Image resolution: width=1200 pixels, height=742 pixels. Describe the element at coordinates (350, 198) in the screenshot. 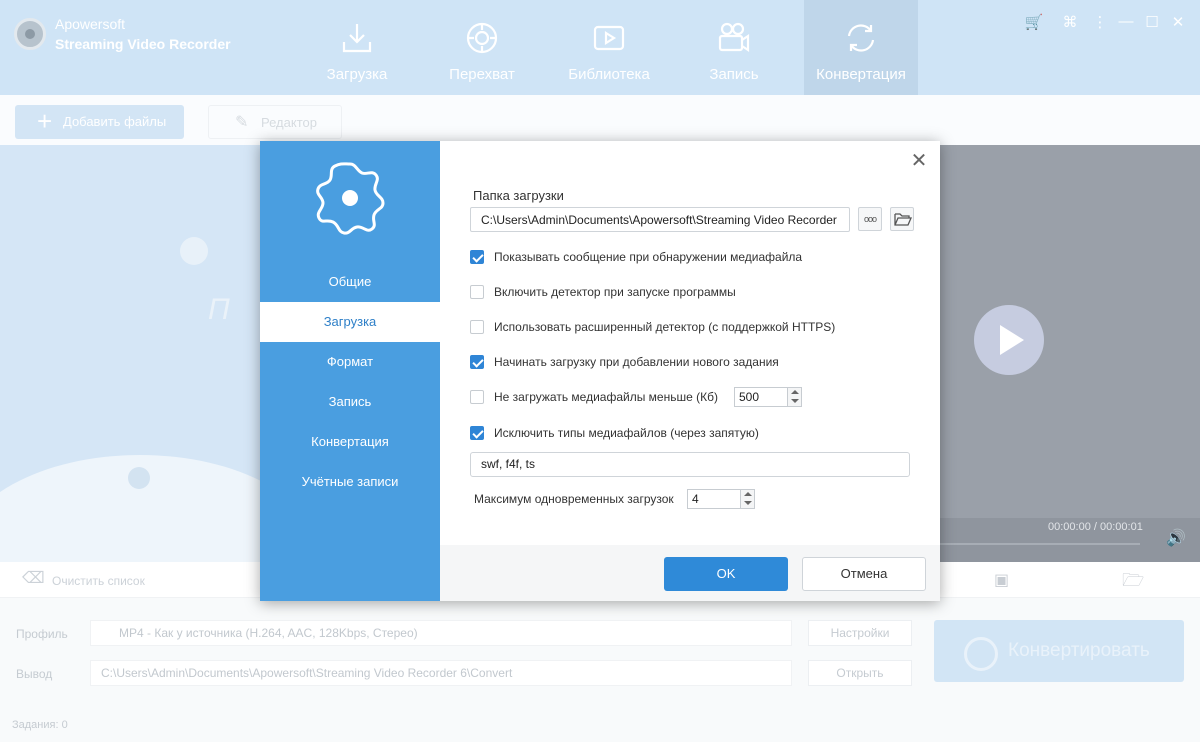

I see `gear-icon` at that location.